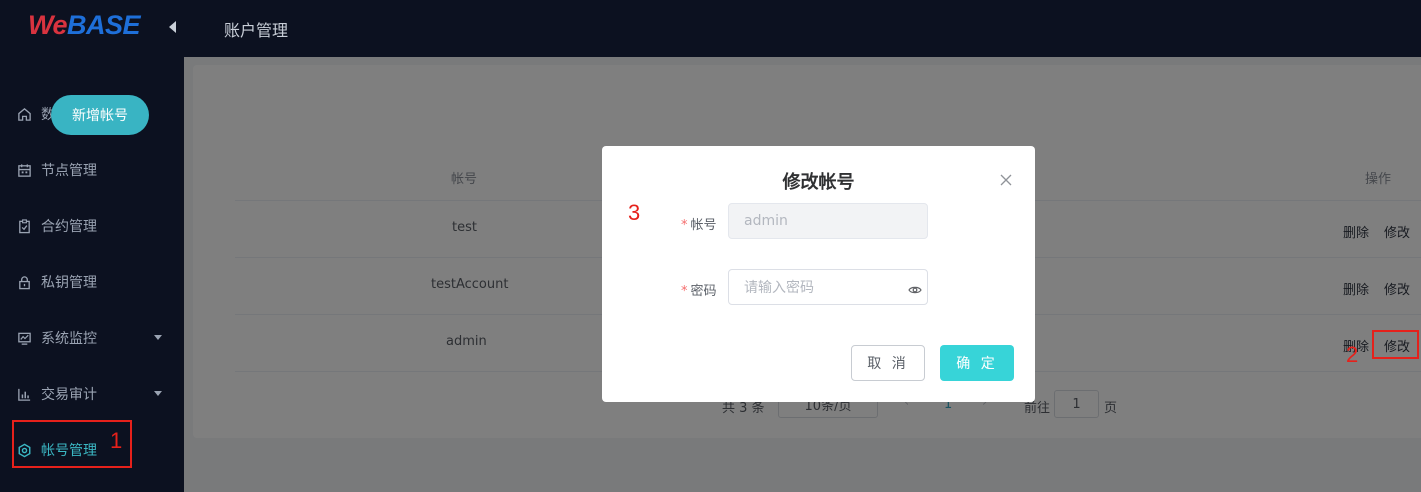  What do you see at coordinates (802, 28) in the screenshot?
I see `top-header: 账户管理` at bounding box center [802, 28].